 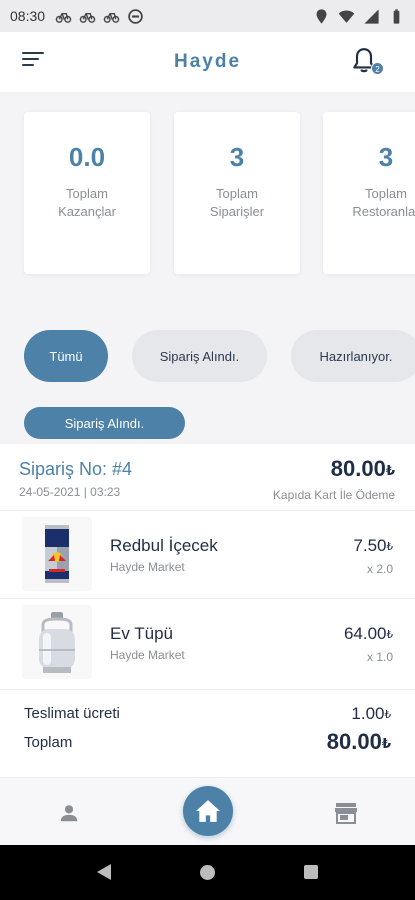 I want to click on stat-card-earnings: 0.0 Toplam Kazançlar, so click(x=87, y=193).